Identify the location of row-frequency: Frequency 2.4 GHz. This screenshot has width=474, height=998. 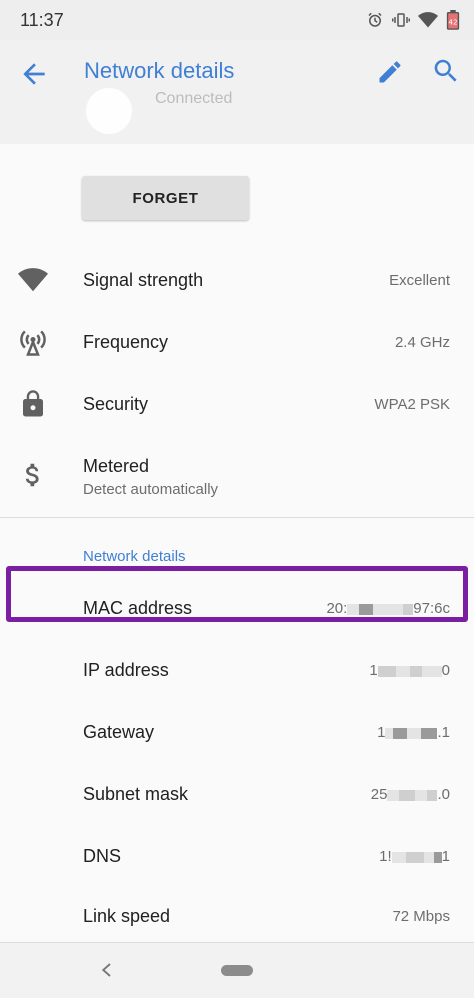
(237, 342).